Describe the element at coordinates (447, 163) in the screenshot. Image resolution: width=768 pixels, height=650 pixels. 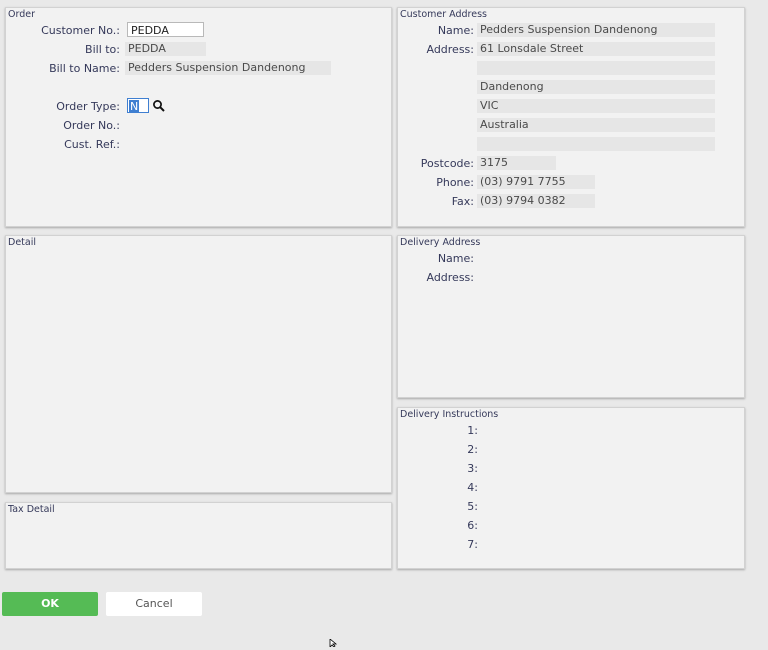
I see `postcode-label: Postcode:` at that location.